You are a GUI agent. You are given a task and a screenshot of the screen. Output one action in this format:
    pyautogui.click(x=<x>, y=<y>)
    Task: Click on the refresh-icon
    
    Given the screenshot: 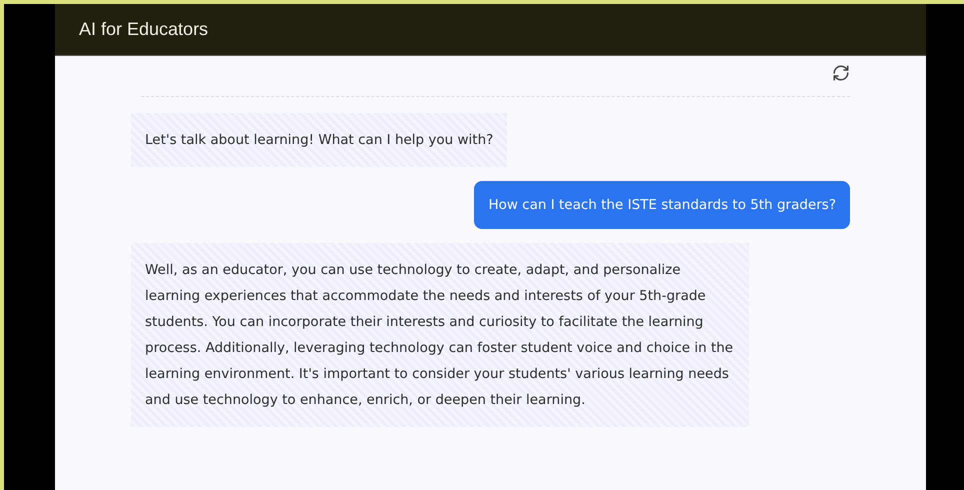 What is the action you would take?
    pyautogui.click(x=841, y=73)
    